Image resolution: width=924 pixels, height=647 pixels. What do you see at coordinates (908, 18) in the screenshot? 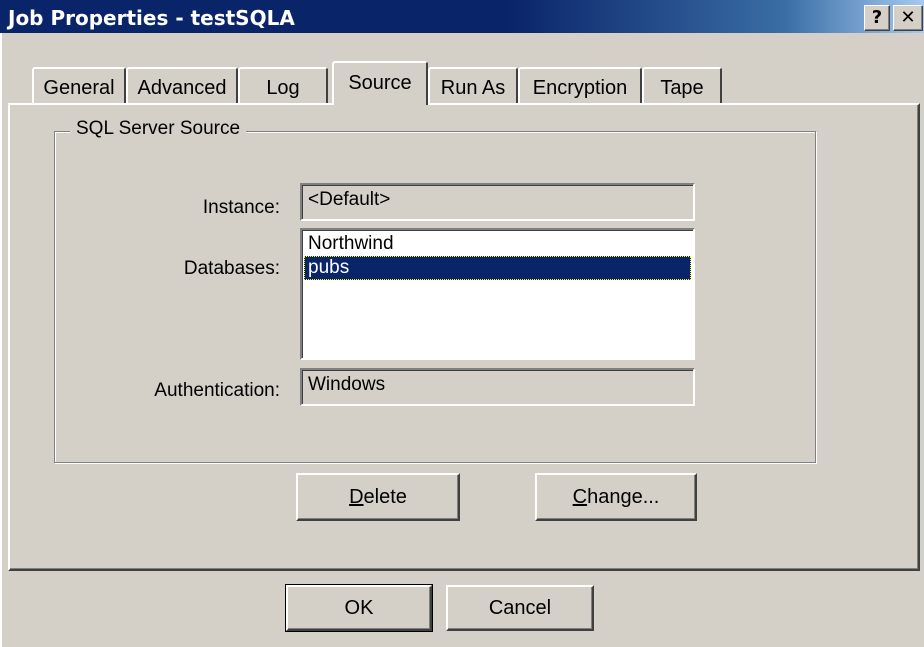
I see `close-icon: ✕` at bounding box center [908, 18].